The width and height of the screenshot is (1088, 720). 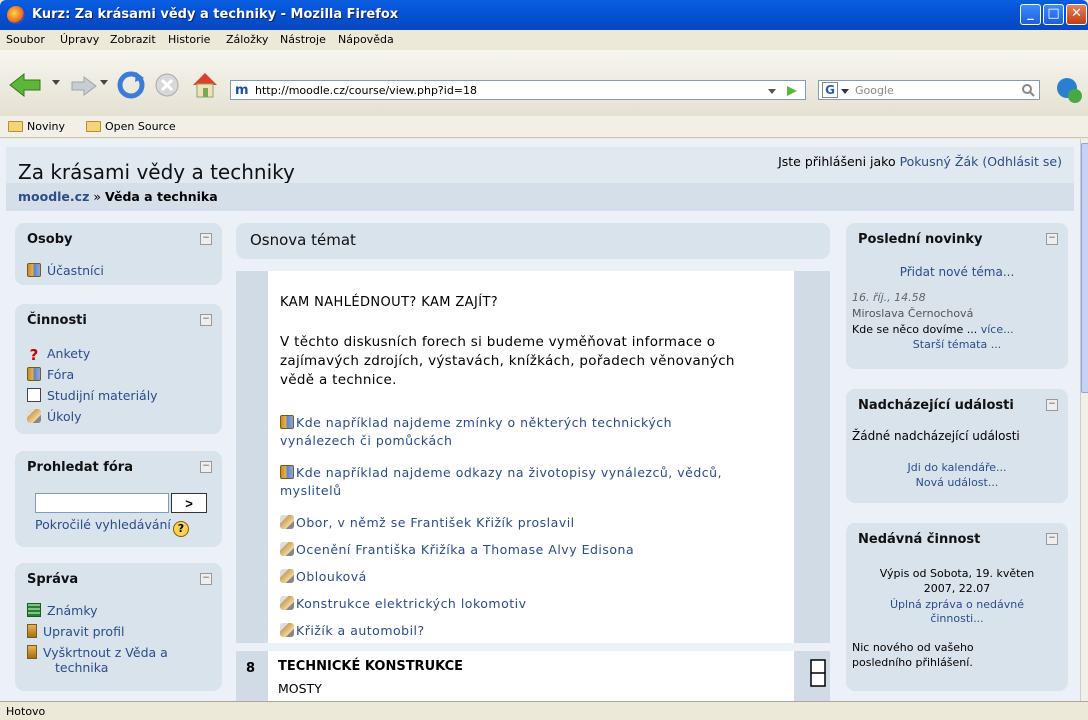 I want to click on admin-unenrol-line2: technika, so click(x=81, y=667).